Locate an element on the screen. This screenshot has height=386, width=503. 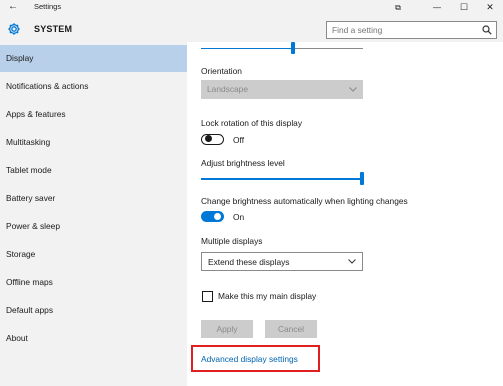
sidebar-item-power-sleep: Power & sleep is located at coordinates (93, 226).